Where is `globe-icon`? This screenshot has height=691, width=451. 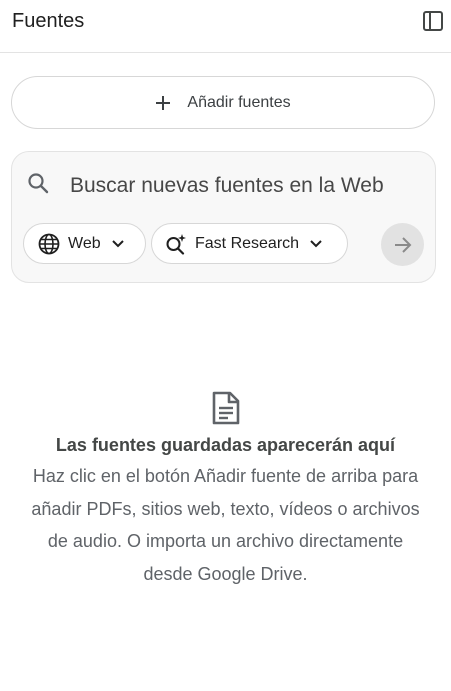 globe-icon is located at coordinates (49, 244).